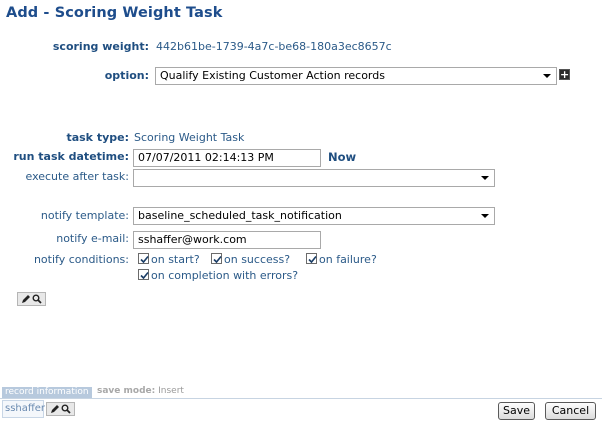  Describe the element at coordinates (225, 275) in the screenshot. I see `on-completion-with-errors-label: on completion with errors?` at that location.